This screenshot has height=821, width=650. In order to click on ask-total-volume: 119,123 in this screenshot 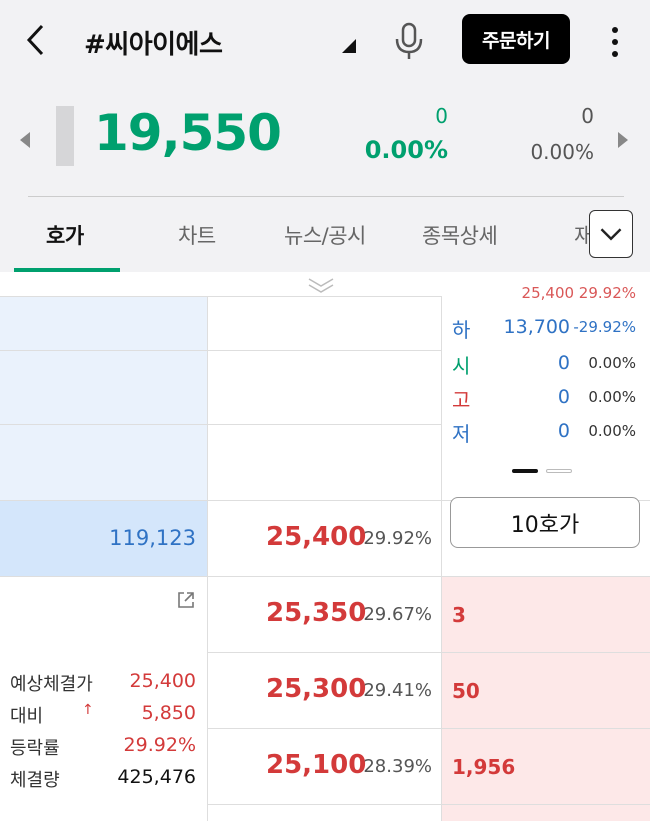, I will do `click(152, 538)`.